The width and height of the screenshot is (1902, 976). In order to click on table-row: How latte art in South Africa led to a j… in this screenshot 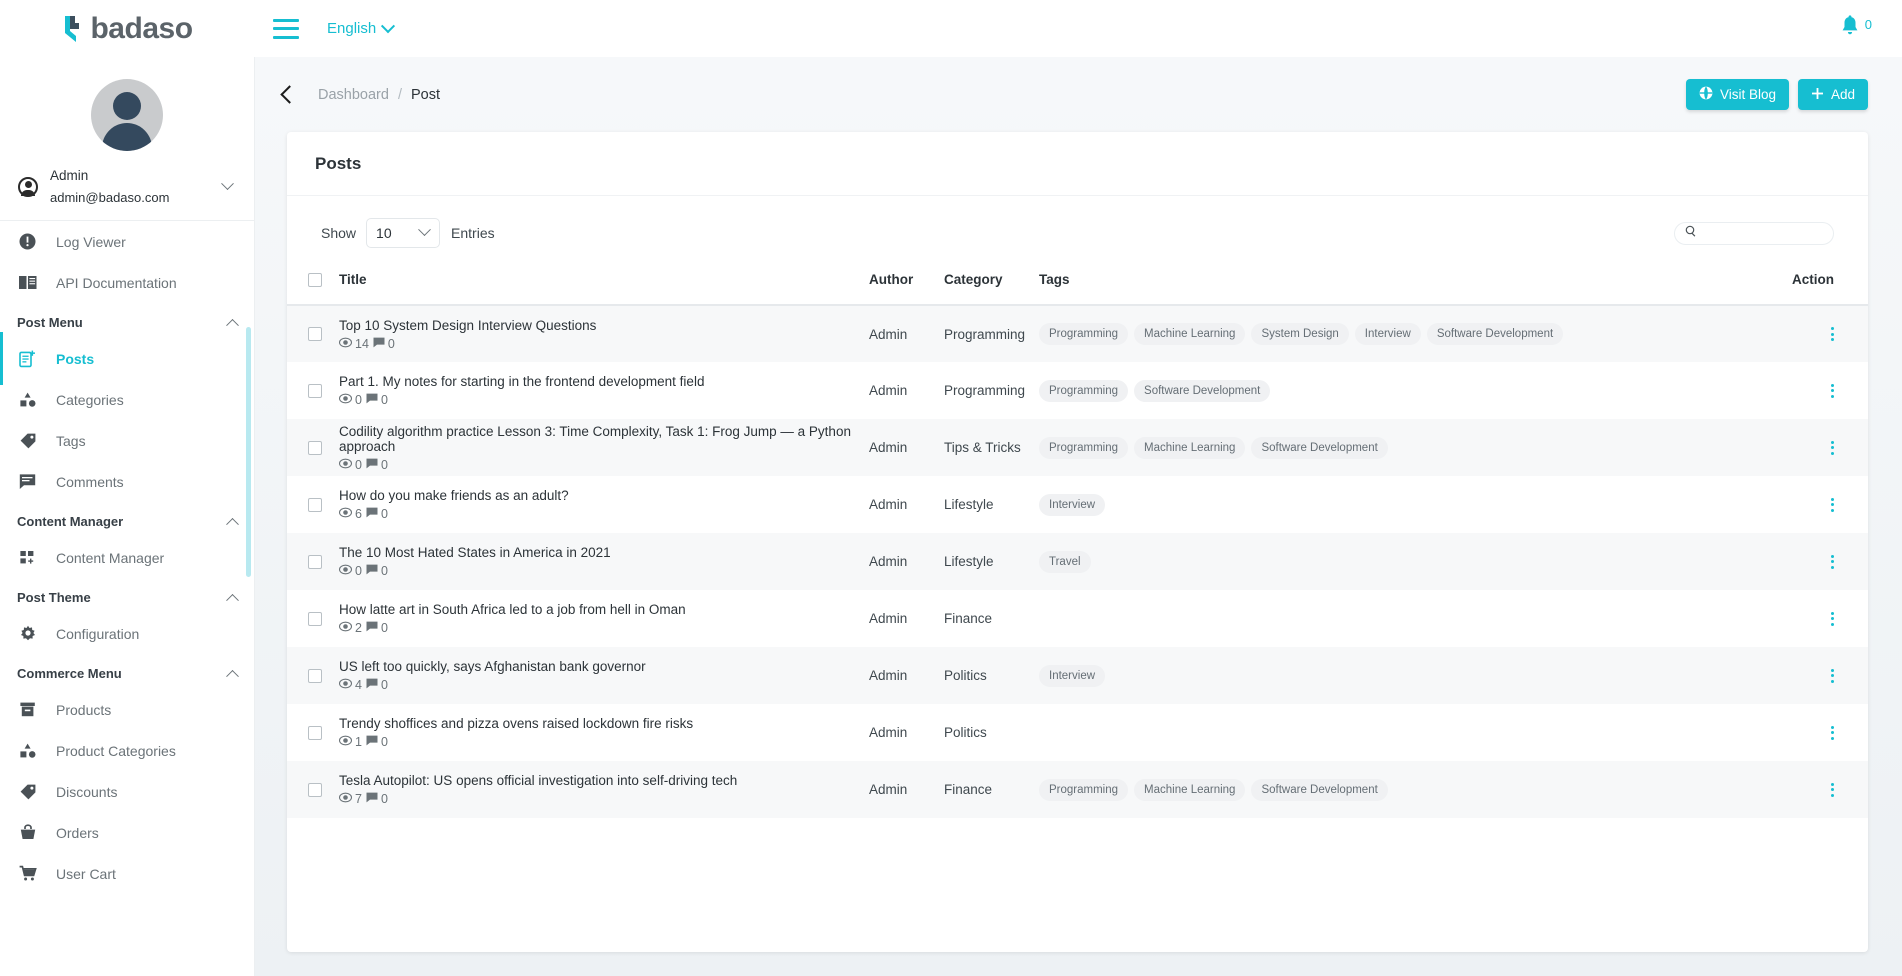, I will do `click(1077, 618)`.